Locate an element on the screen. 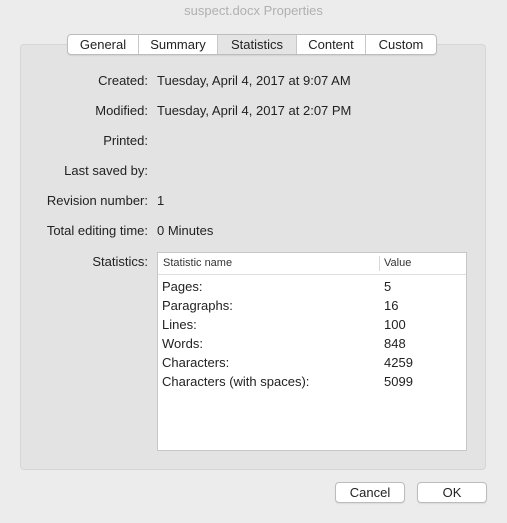 The height and width of the screenshot is (523, 507). tab-statistics: Statistics is located at coordinates (256, 44).